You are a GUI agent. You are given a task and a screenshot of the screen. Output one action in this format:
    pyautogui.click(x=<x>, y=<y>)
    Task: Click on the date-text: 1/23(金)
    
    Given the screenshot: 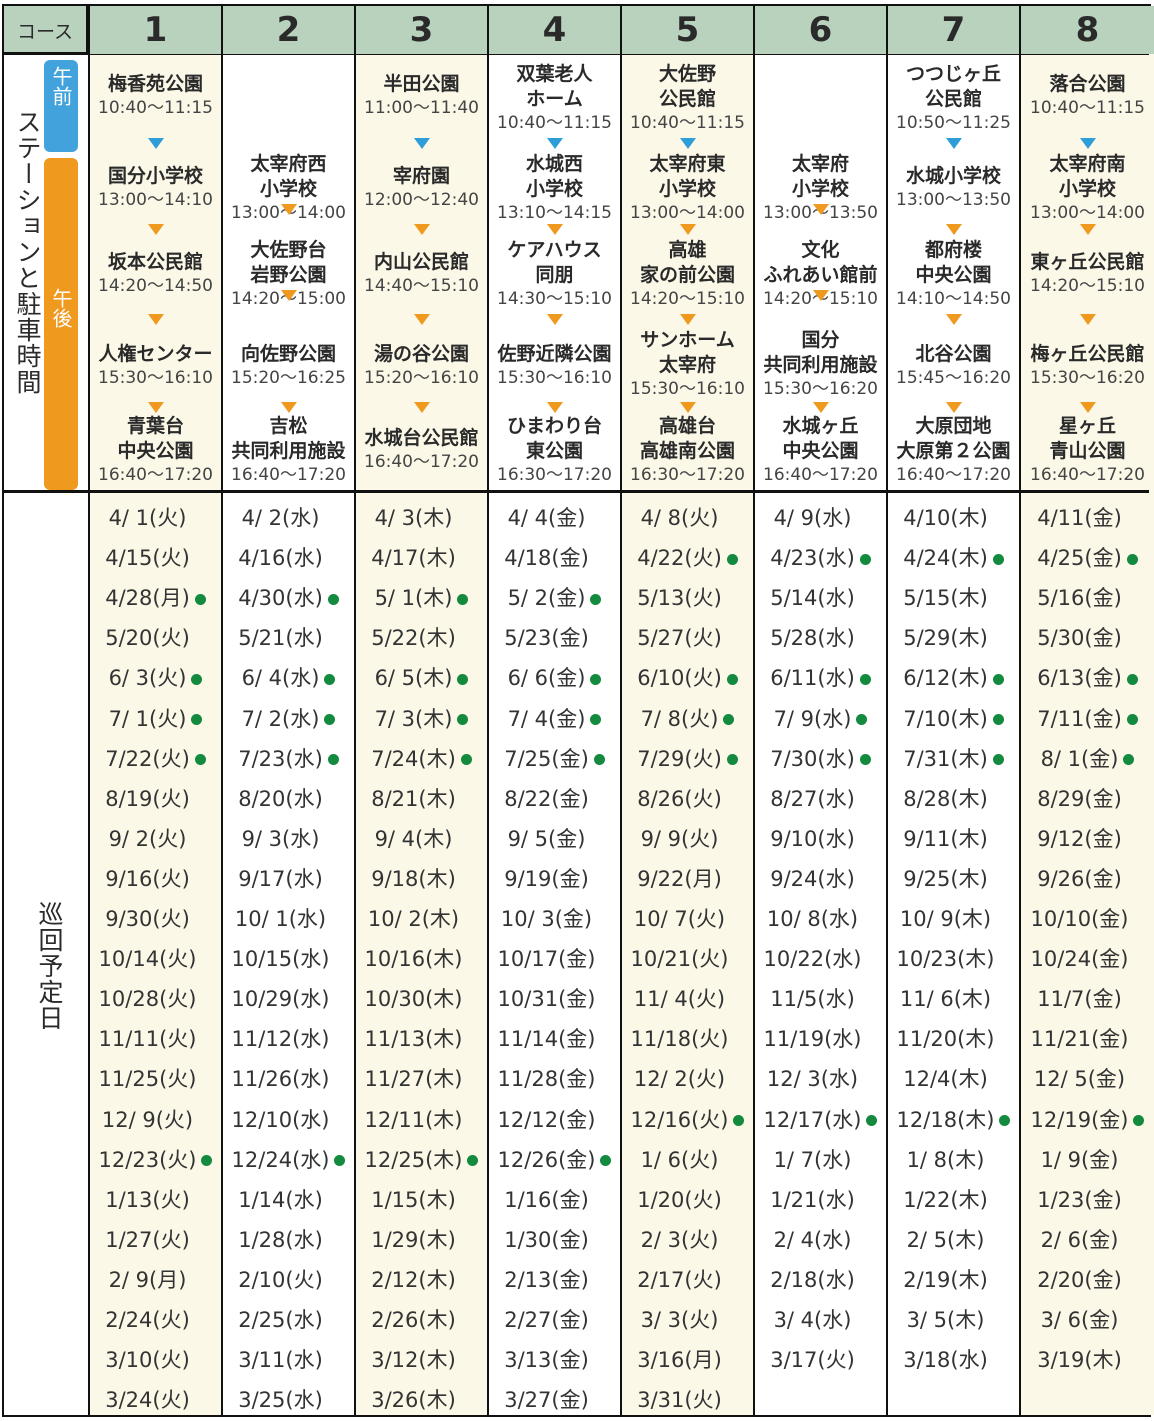 What is the action you would take?
    pyautogui.click(x=1079, y=1199)
    